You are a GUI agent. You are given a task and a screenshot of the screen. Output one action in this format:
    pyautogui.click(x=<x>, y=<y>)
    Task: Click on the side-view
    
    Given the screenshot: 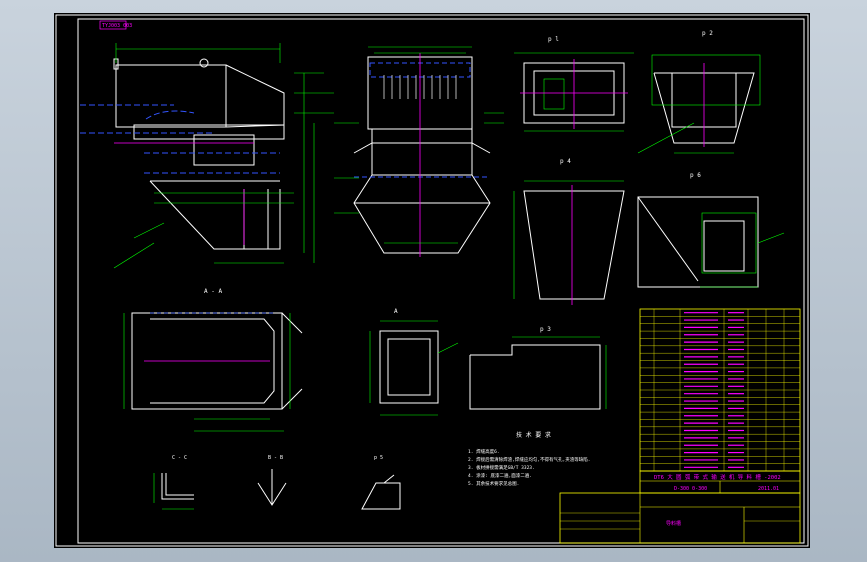 What is the action you would take?
    pyautogui.click(x=422, y=155)
    